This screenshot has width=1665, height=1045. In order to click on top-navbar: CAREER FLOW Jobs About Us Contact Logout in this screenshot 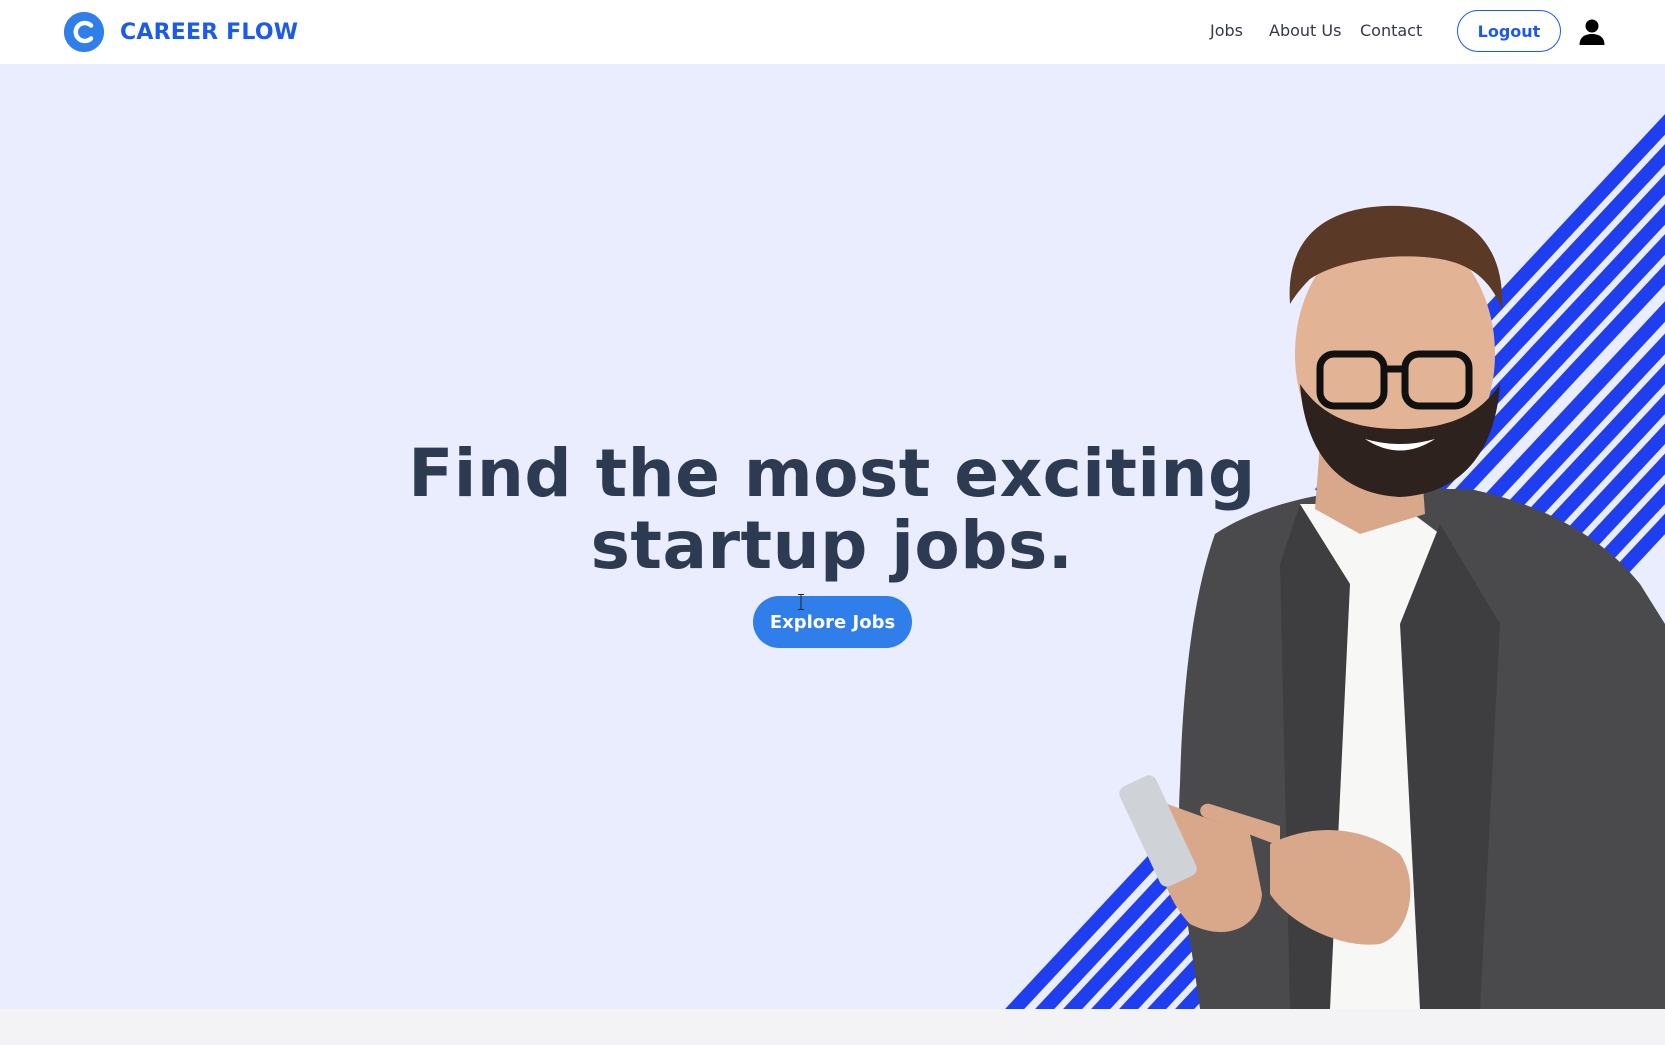, I will do `click(832, 32)`.